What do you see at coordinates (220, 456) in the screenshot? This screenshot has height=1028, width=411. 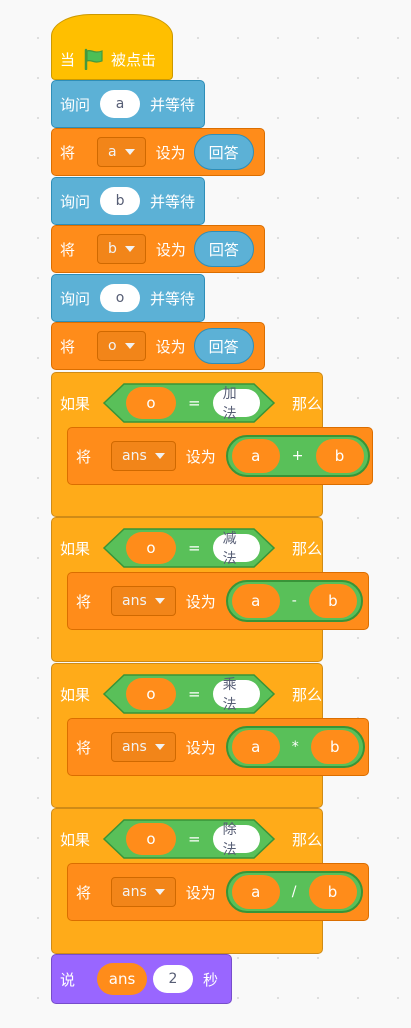 I see `set-variable-block: 将 ans 设为 a + b` at bounding box center [220, 456].